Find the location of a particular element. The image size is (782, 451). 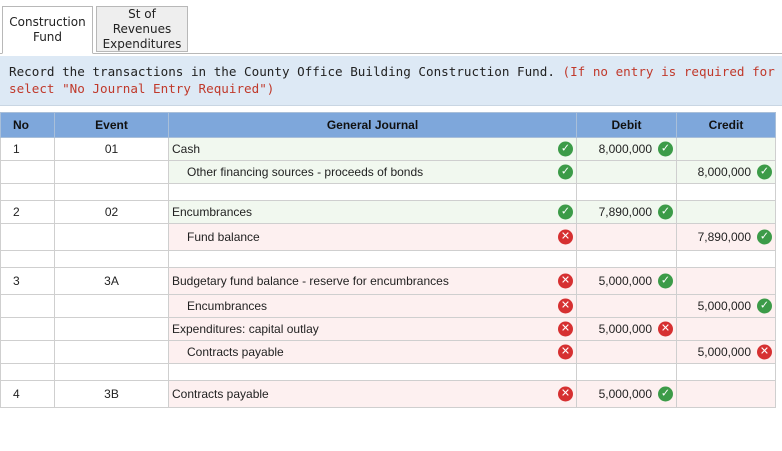

journal-row: Contracts payable ✕ 5,000,000 ✕ is located at coordinates (388, 352).